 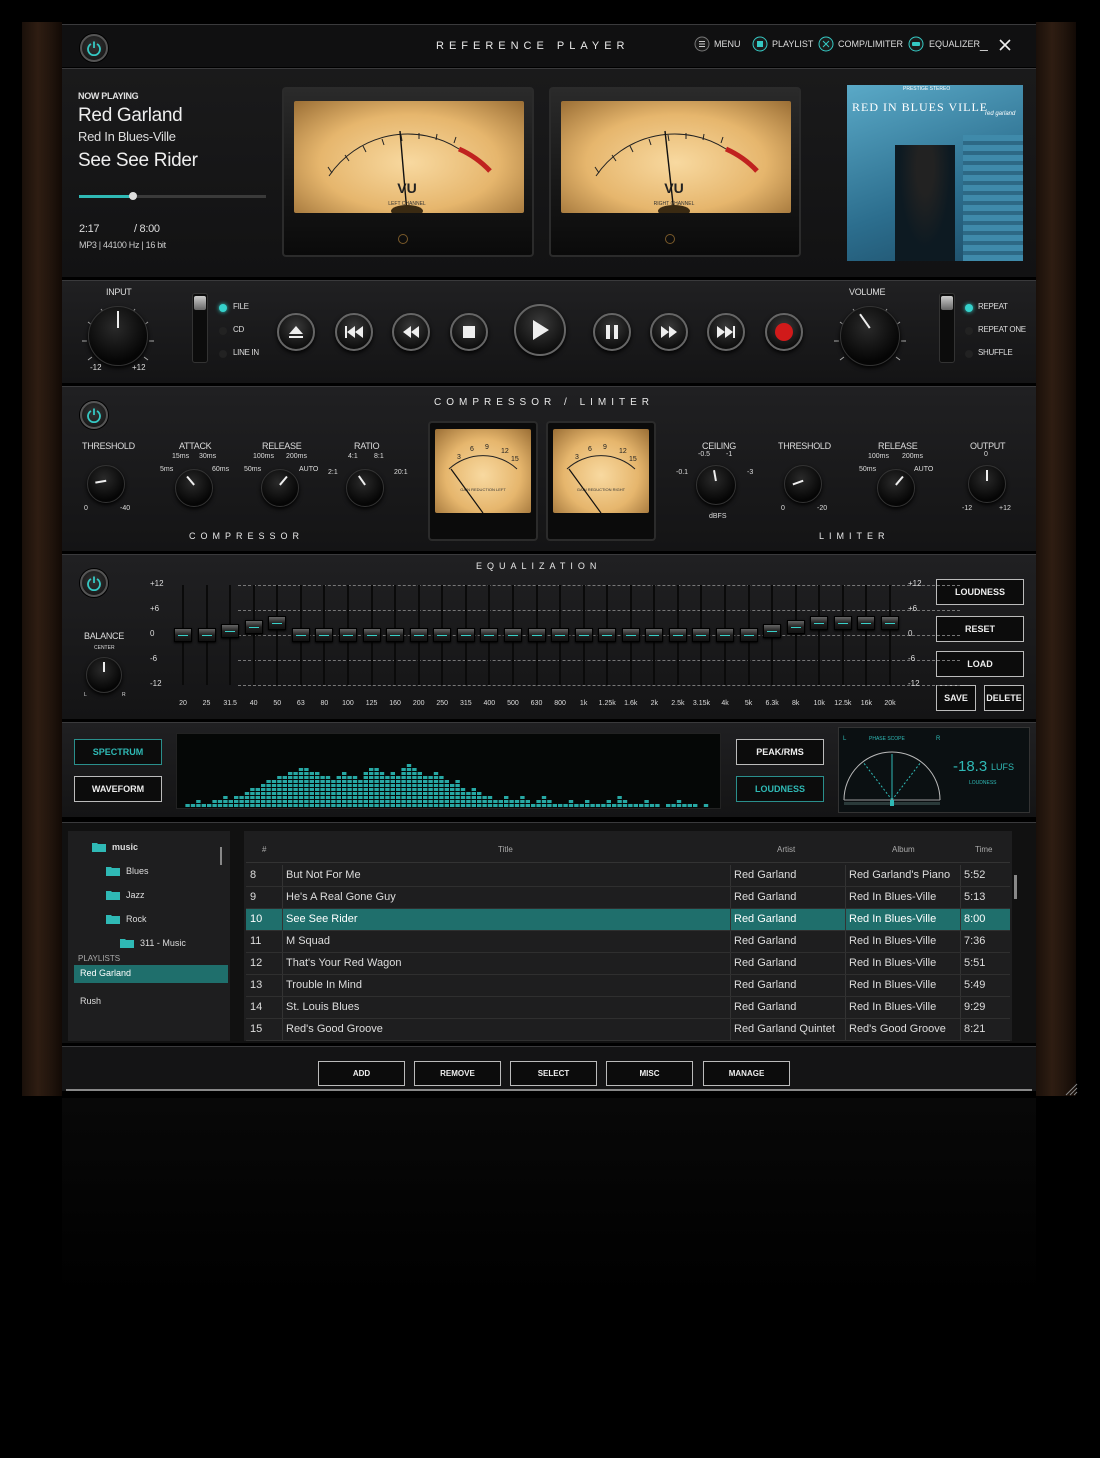 I want to click on loudness-meter-button: LOUDNESS, so click(x=780, y=789).